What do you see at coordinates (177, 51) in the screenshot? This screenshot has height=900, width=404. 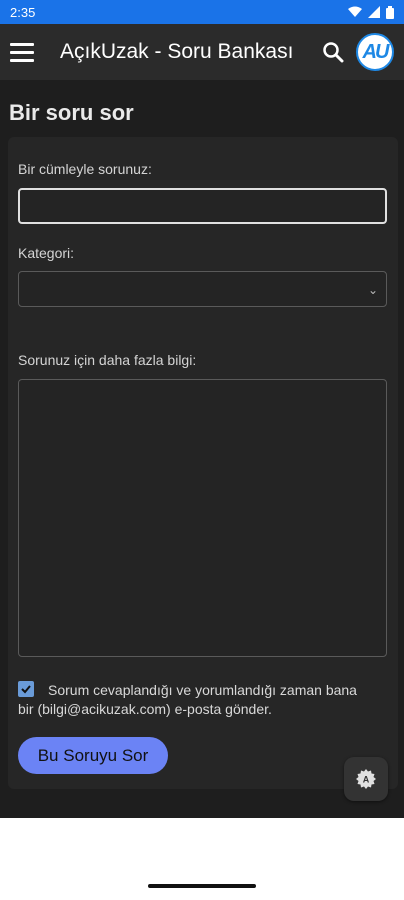 I see `app-title: AçıkUzak - Soru Bankası` at bounding box center [177, 51].